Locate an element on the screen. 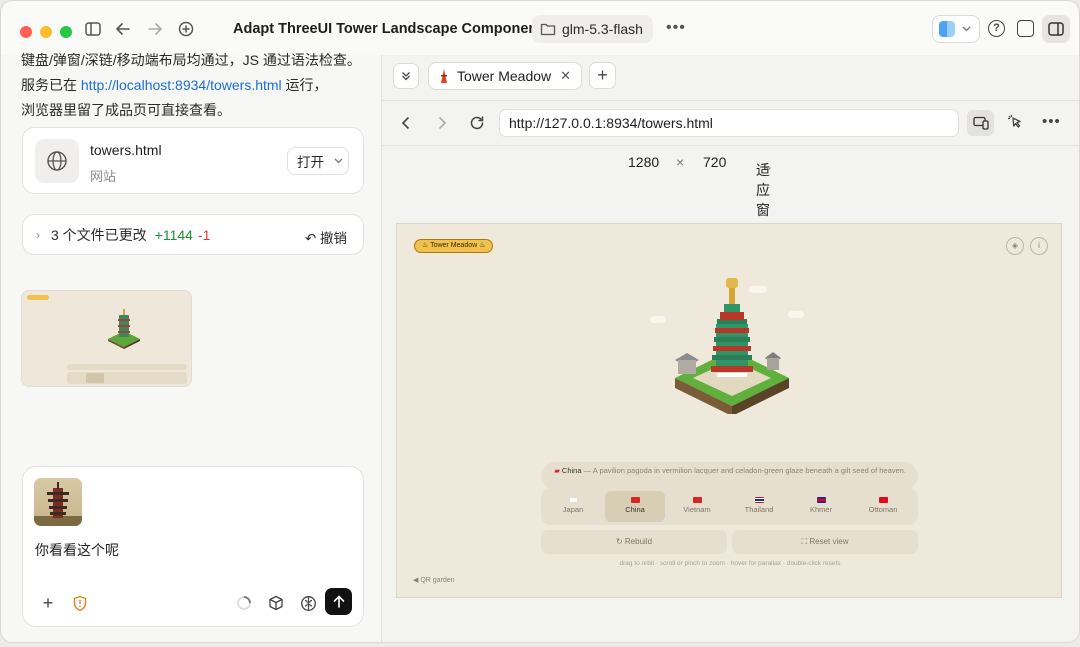  arrow-up-icon is located at coordinates (338, 601).